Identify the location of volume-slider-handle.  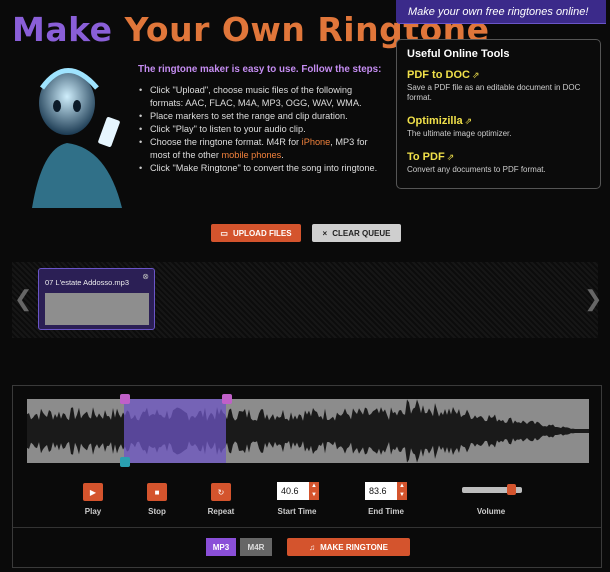
(511, 489).